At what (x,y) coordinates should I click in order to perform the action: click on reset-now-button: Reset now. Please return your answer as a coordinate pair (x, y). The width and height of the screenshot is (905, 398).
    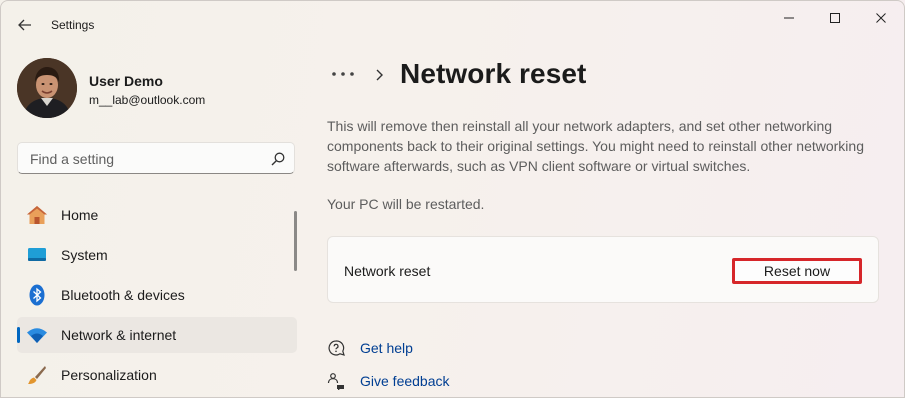
    Looking at the image, I should click on (797, 271).